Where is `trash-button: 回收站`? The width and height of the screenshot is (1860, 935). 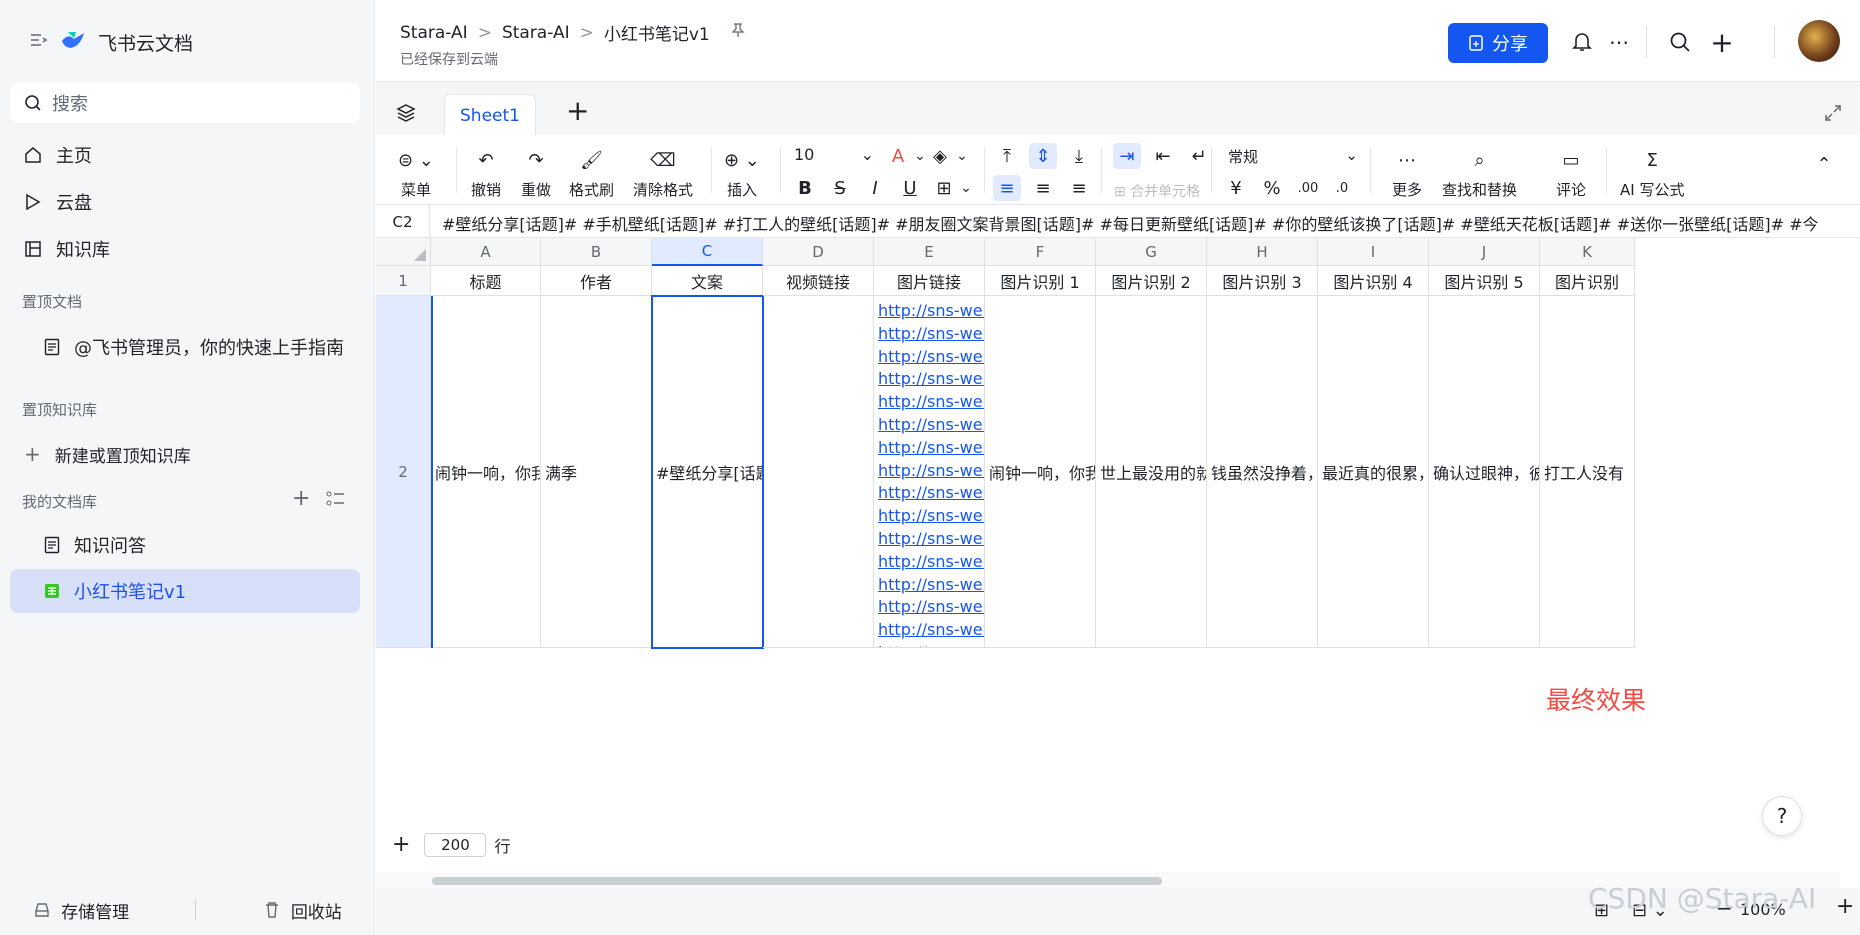
trash-button: 回收站 is located at coordinates (302, 910).